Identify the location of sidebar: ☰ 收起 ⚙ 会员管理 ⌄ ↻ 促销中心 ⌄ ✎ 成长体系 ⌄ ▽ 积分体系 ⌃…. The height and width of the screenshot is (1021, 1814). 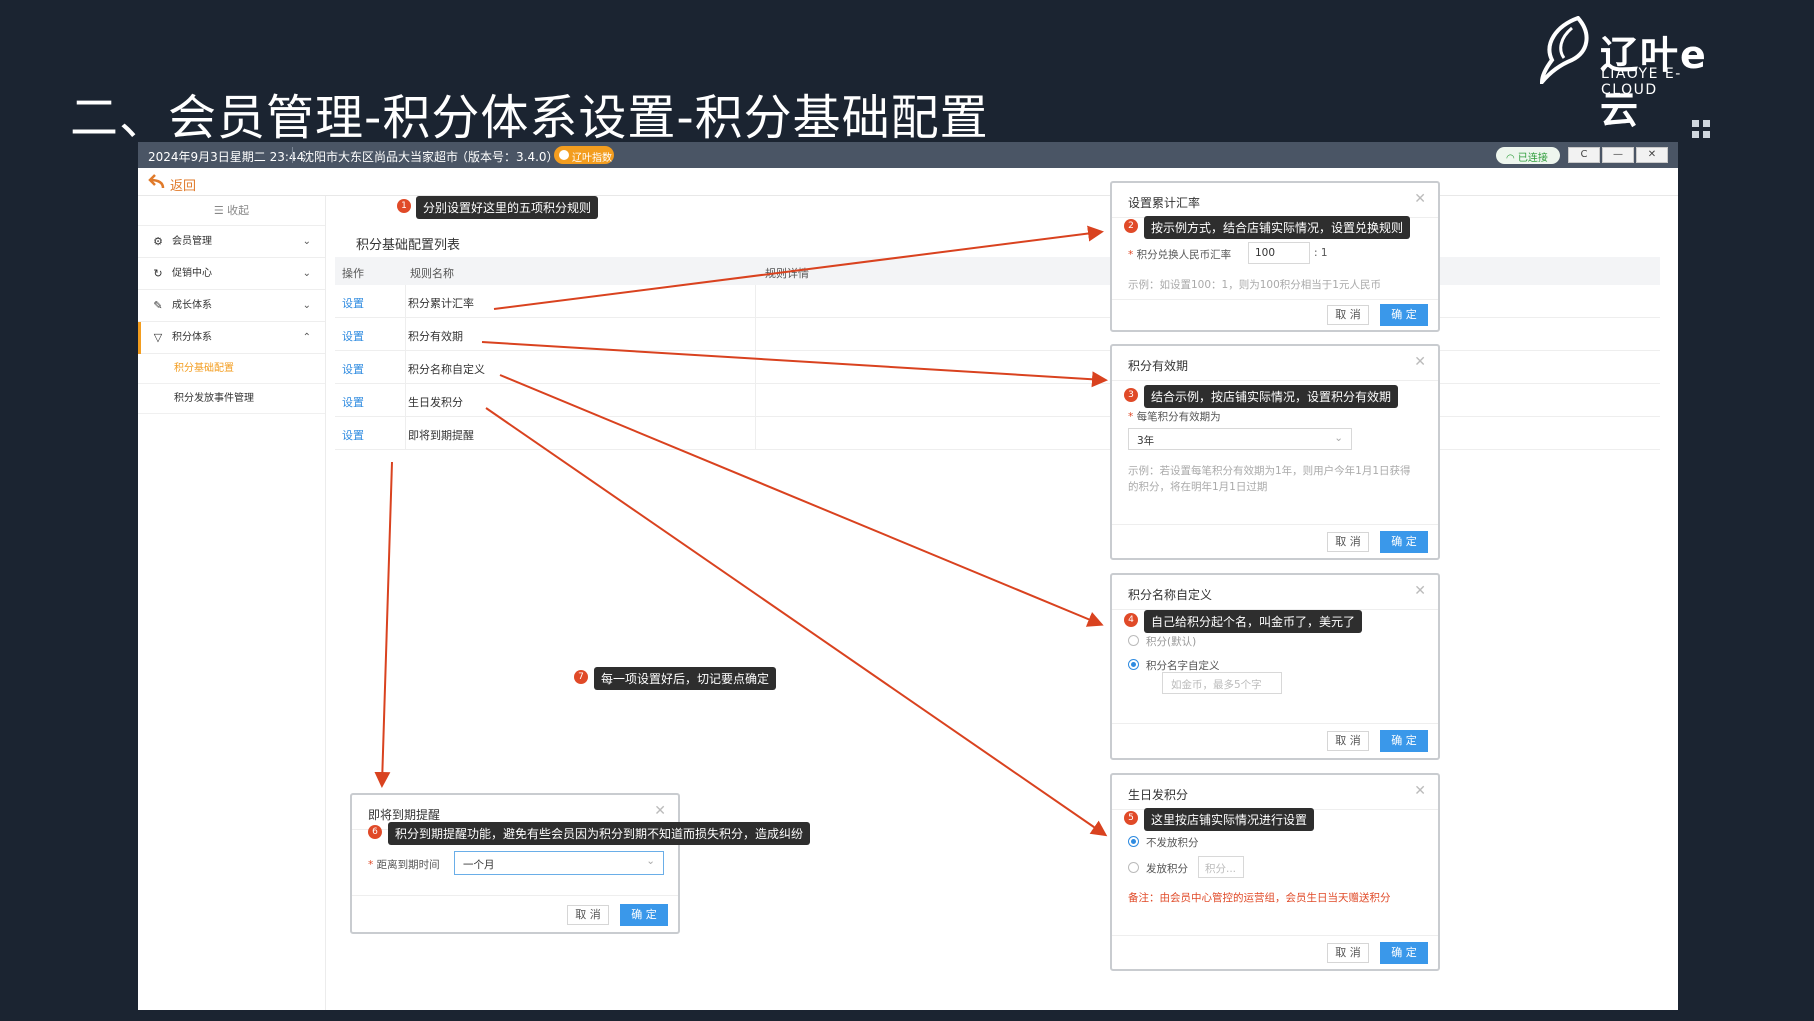
(232, 603).